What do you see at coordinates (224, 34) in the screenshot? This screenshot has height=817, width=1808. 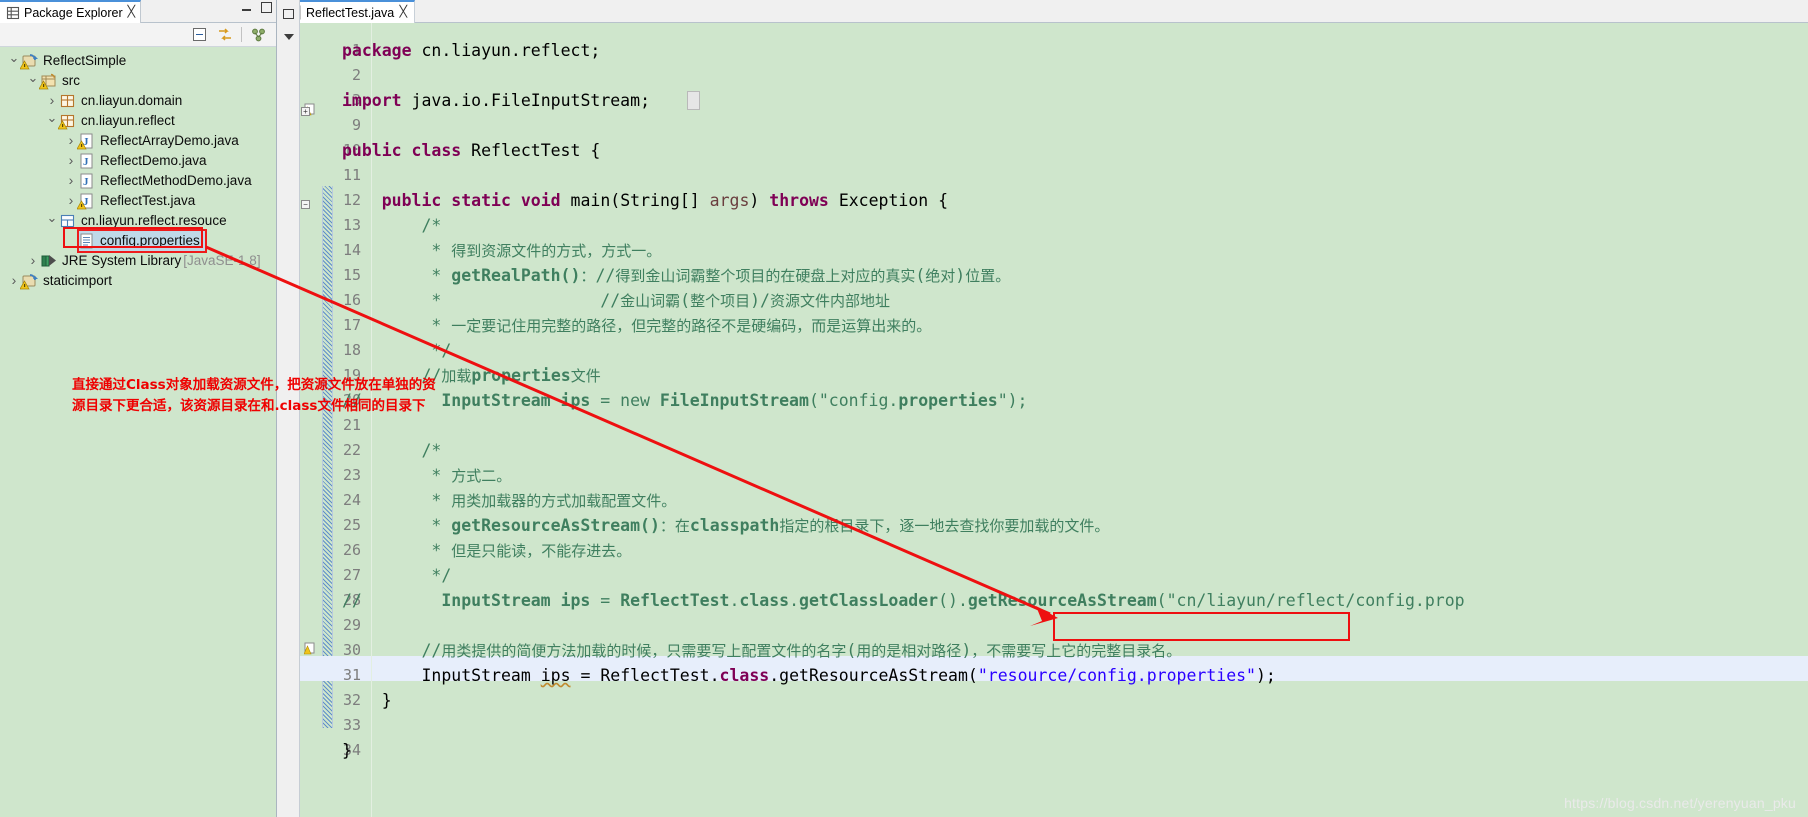 I see `link-with-editor-icon` at bounding box center [224, 34].